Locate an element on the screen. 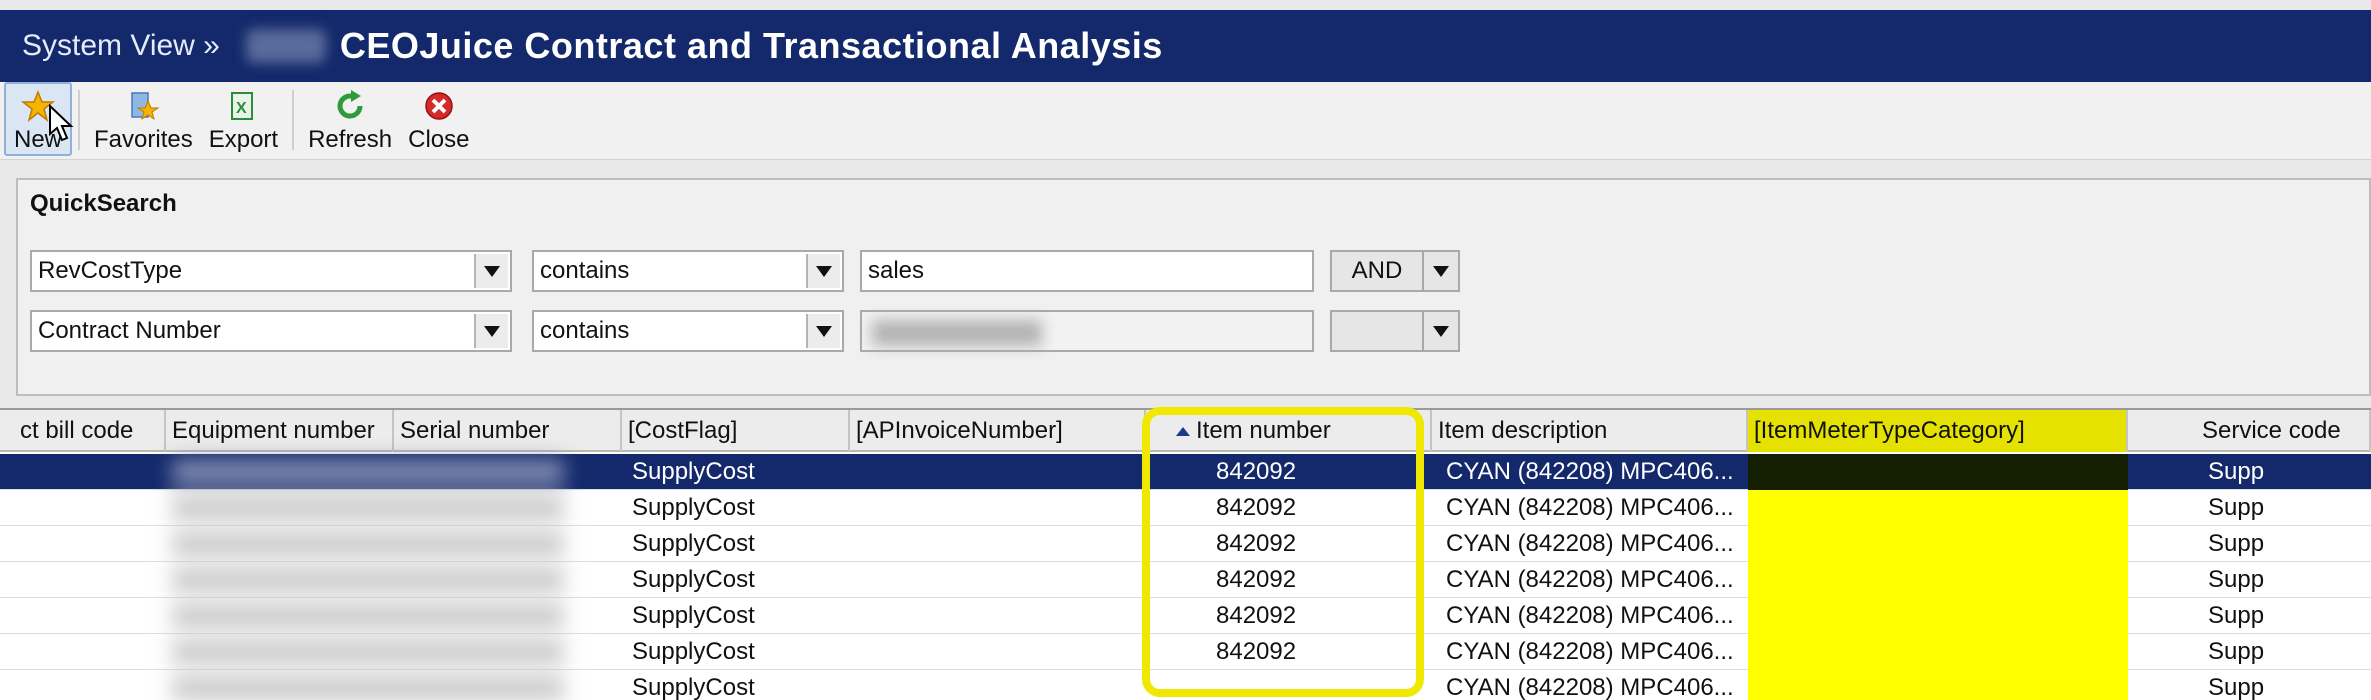 This screenshot has width=2371, height=700. favorites-button: Favorites is located at coordinates (143, 119).